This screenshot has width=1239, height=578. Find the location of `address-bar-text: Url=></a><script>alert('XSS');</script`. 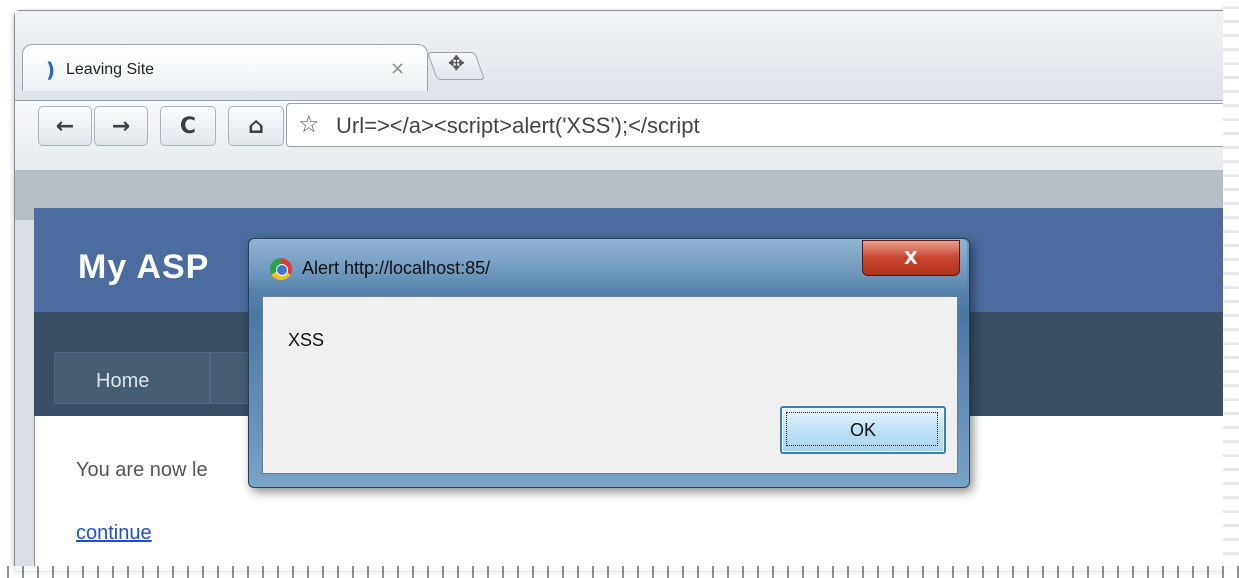

address-bar-text: Url=></a><script>alert('XSS');</script is located at coordinates (518, 126).